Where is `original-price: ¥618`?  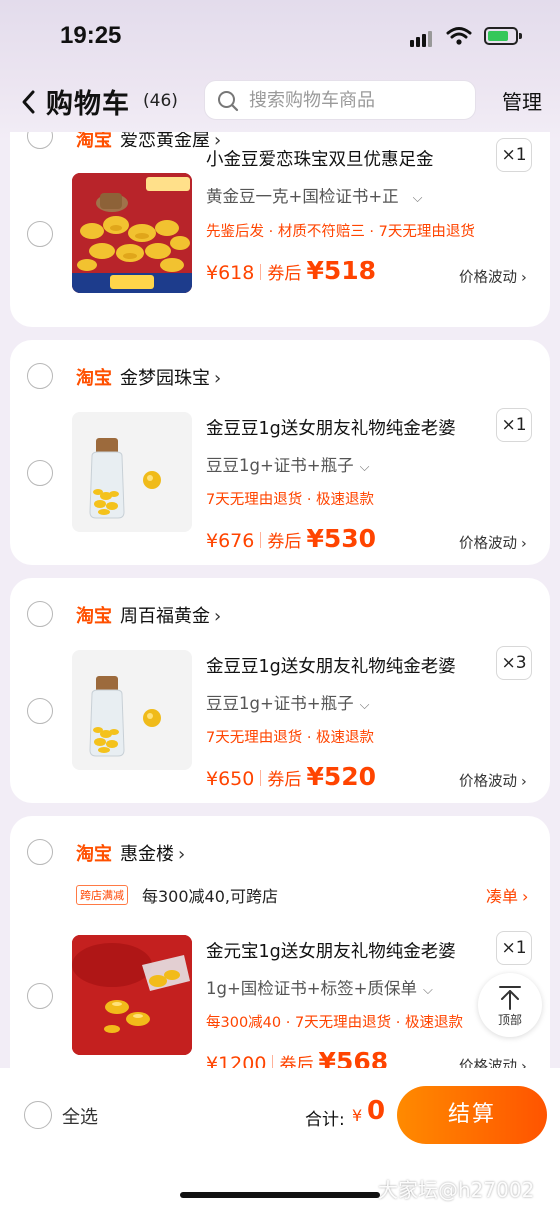
original-price: ¥618 is located at coordinates (230, 273).